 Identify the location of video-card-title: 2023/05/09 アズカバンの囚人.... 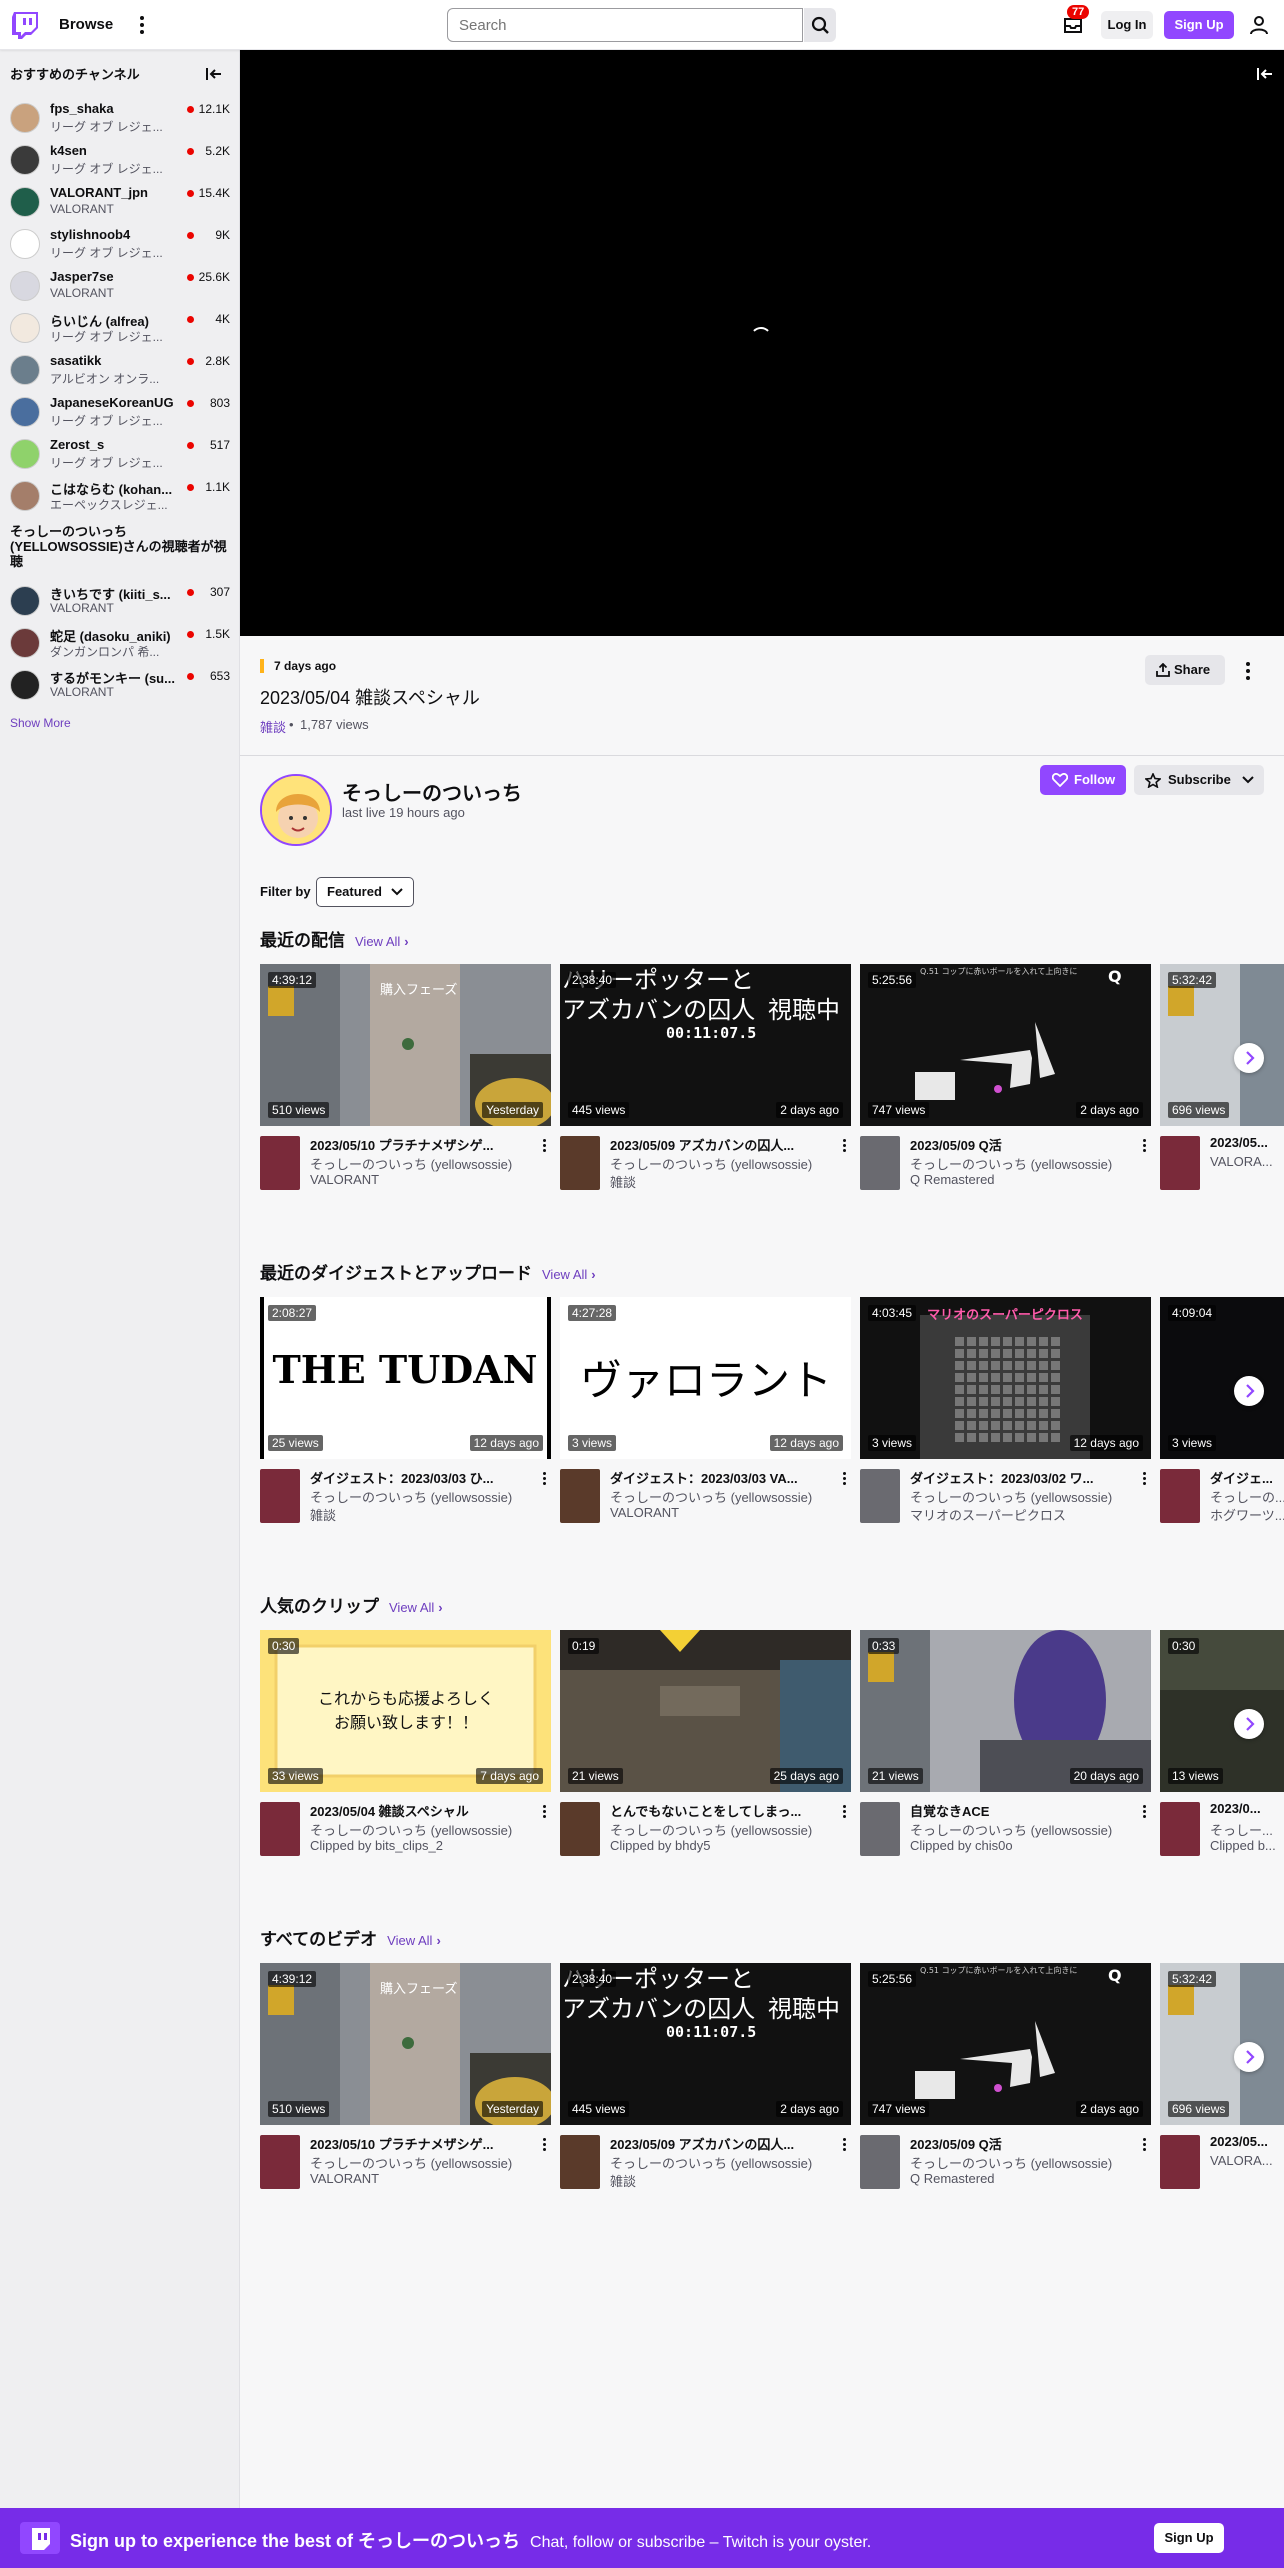
(722, 2143).